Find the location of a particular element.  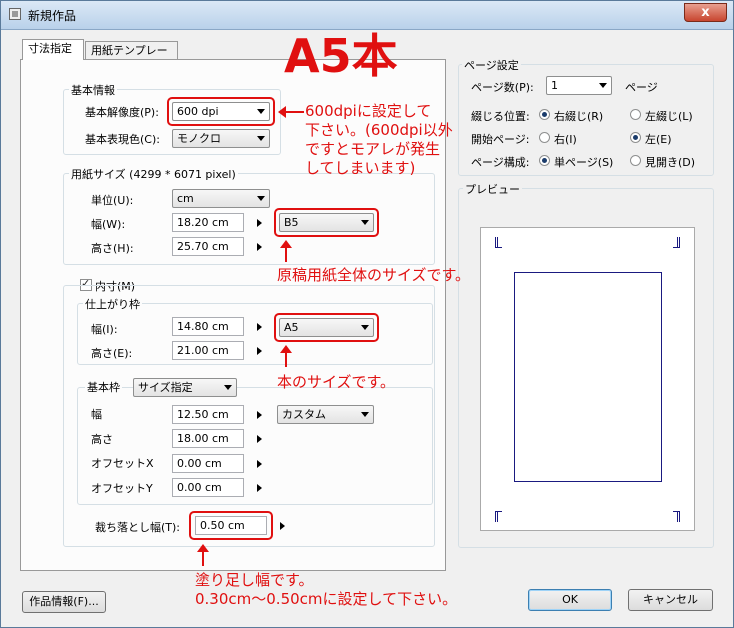

offset-y-label: オフセットY is located at coordinates (122, 488).